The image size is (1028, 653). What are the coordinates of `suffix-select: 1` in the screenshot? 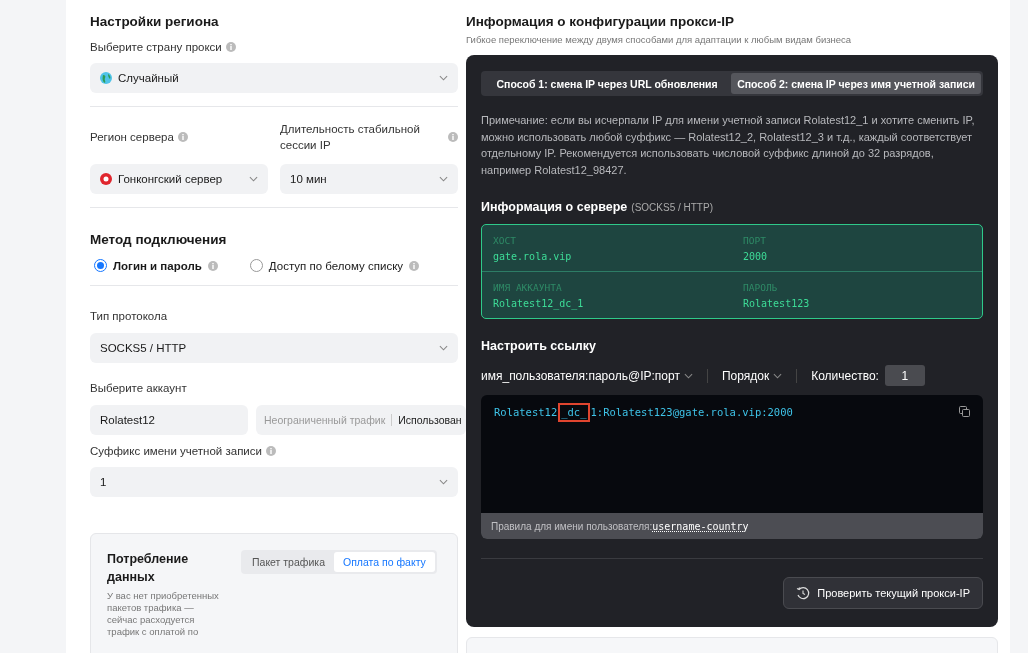 It's located at (274, 482).